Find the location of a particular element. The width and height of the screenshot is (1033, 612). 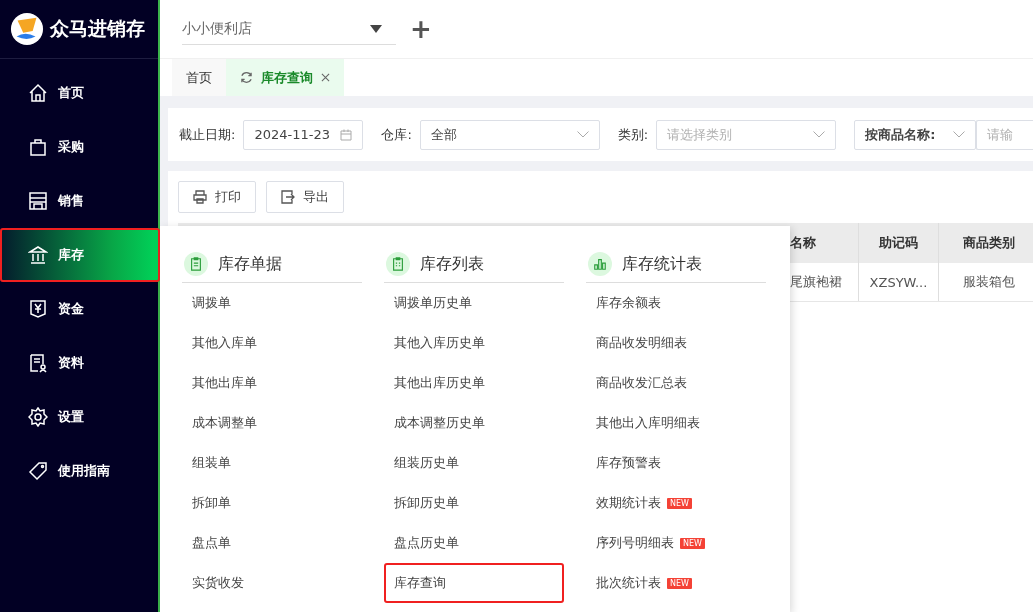

bag-icon is located at coordinates (38, 147).